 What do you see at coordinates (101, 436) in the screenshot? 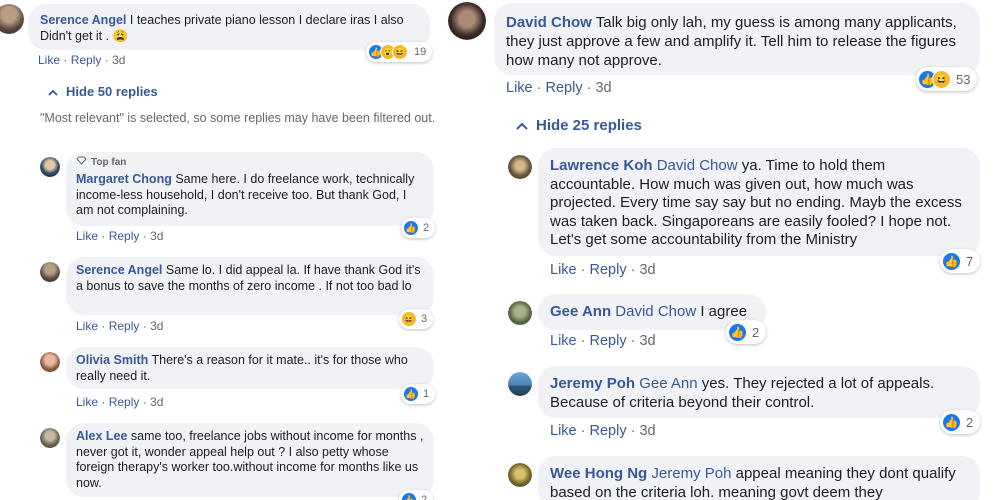
I see `reply-author: Alex Lee` at bounding box center [101, 436].